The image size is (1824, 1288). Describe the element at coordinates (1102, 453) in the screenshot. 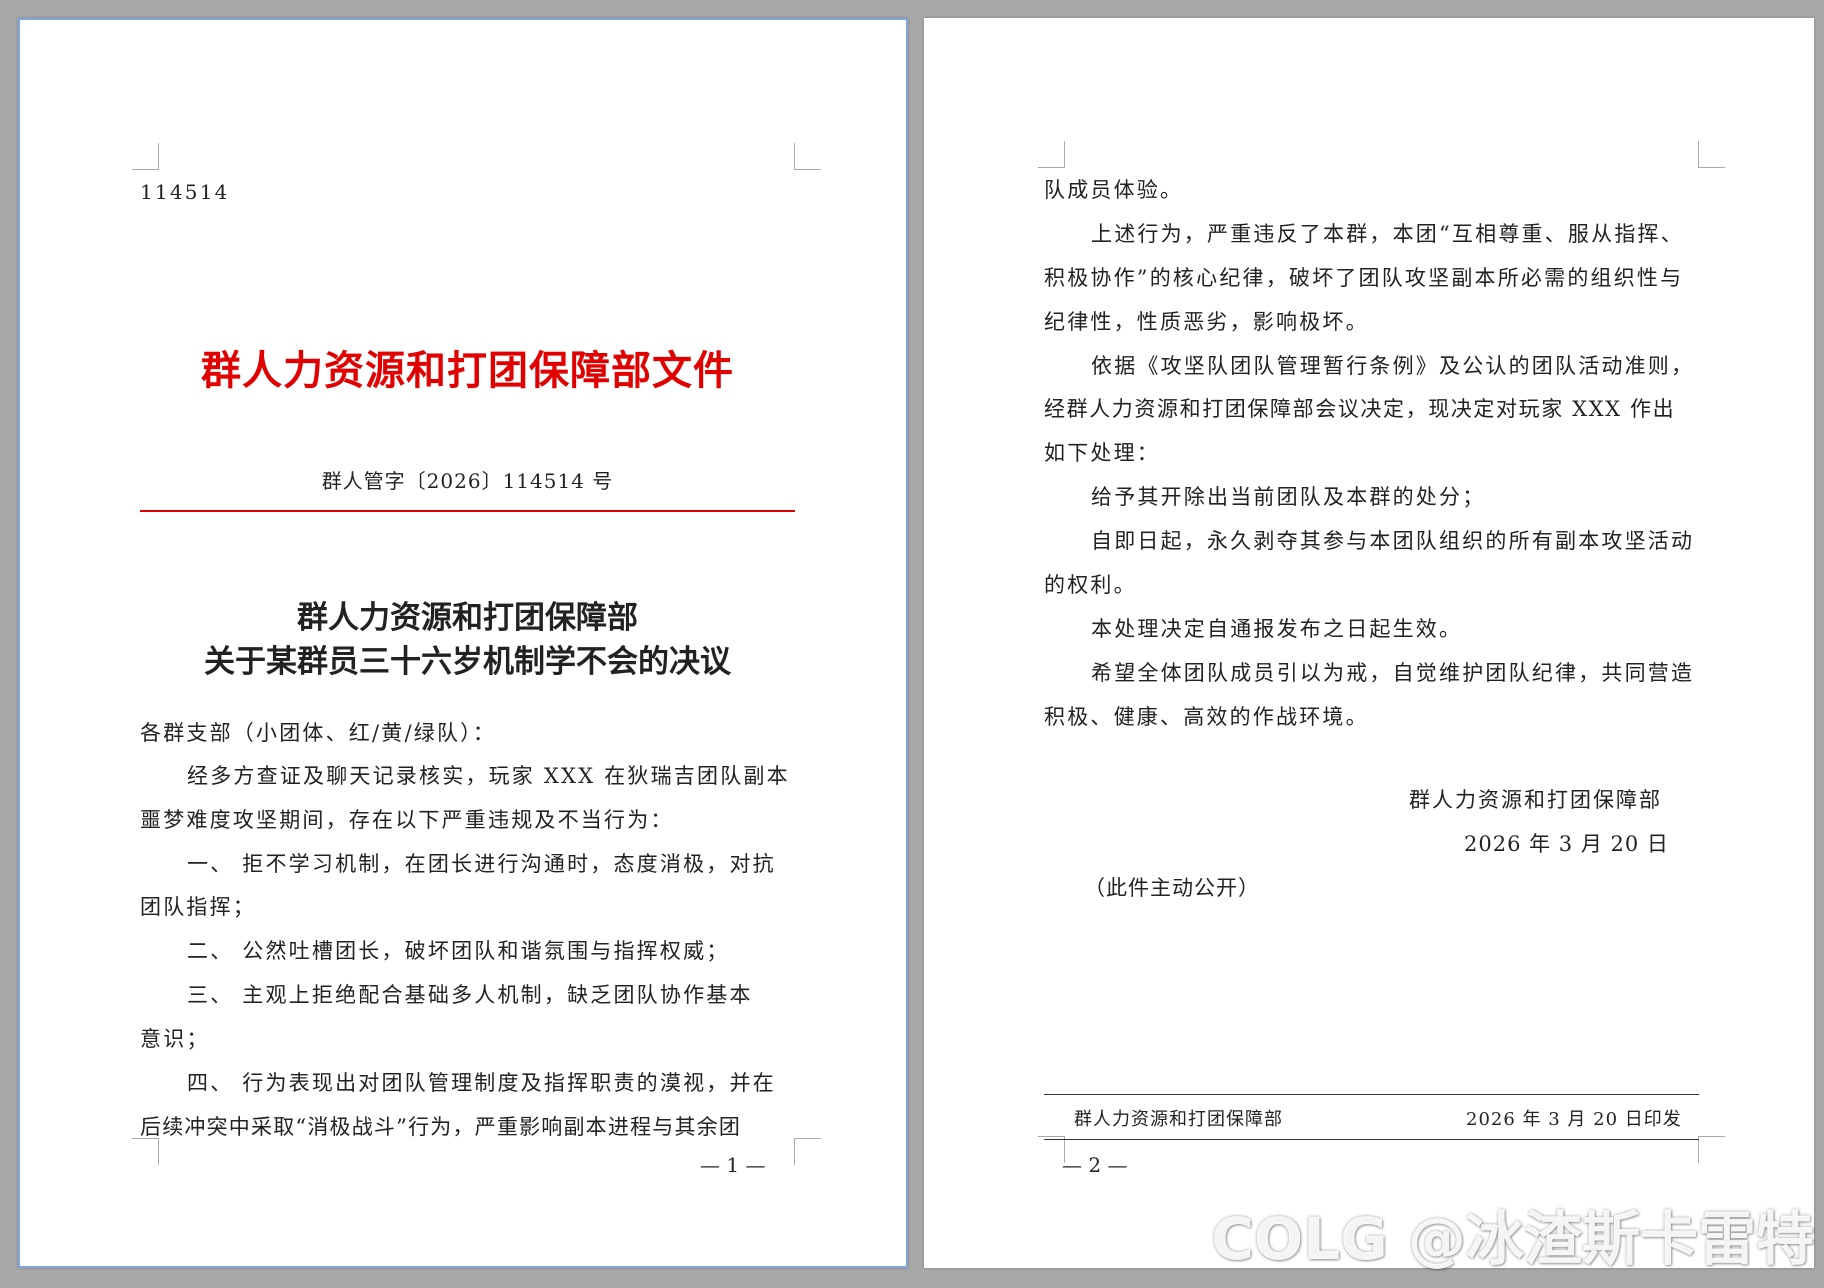

I see `text-line: 如下处理：` at that location.